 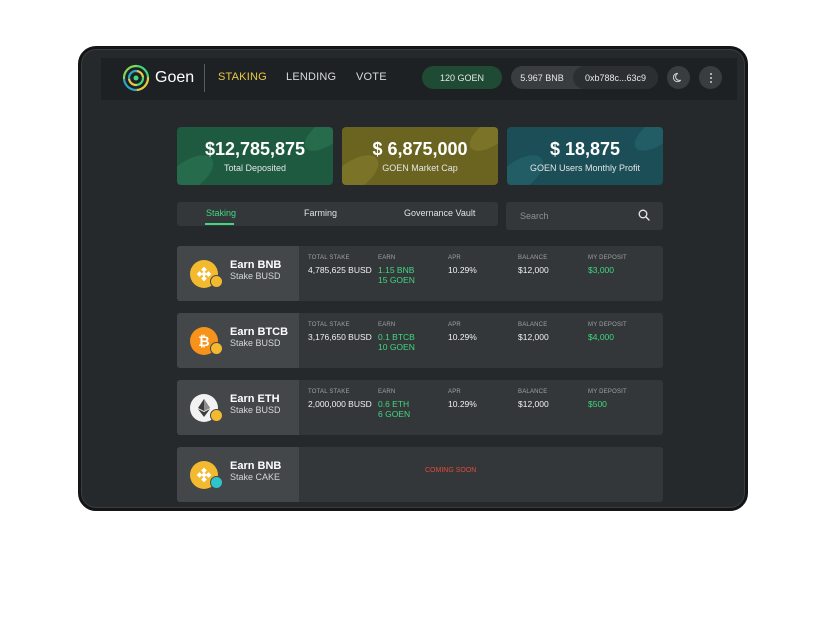 I want to click on pool-title: Earn BTCB, so click(x=259, y=332).